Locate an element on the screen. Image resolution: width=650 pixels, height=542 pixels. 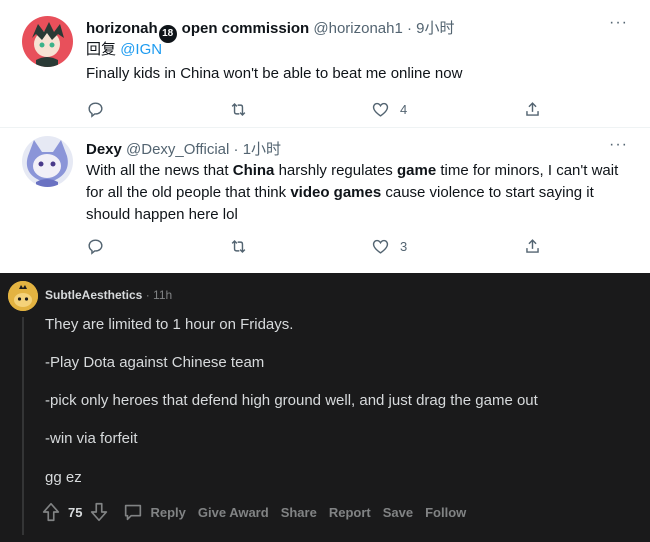
like-button: 3 is located at coordinates (389, 246).